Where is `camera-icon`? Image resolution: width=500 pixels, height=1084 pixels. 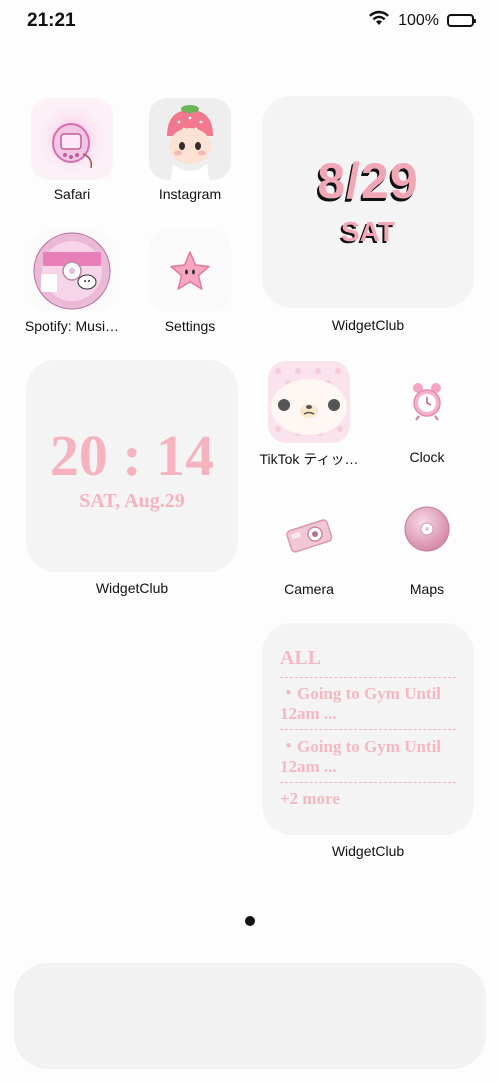
camera-icon is located at coordinates (309, 534).